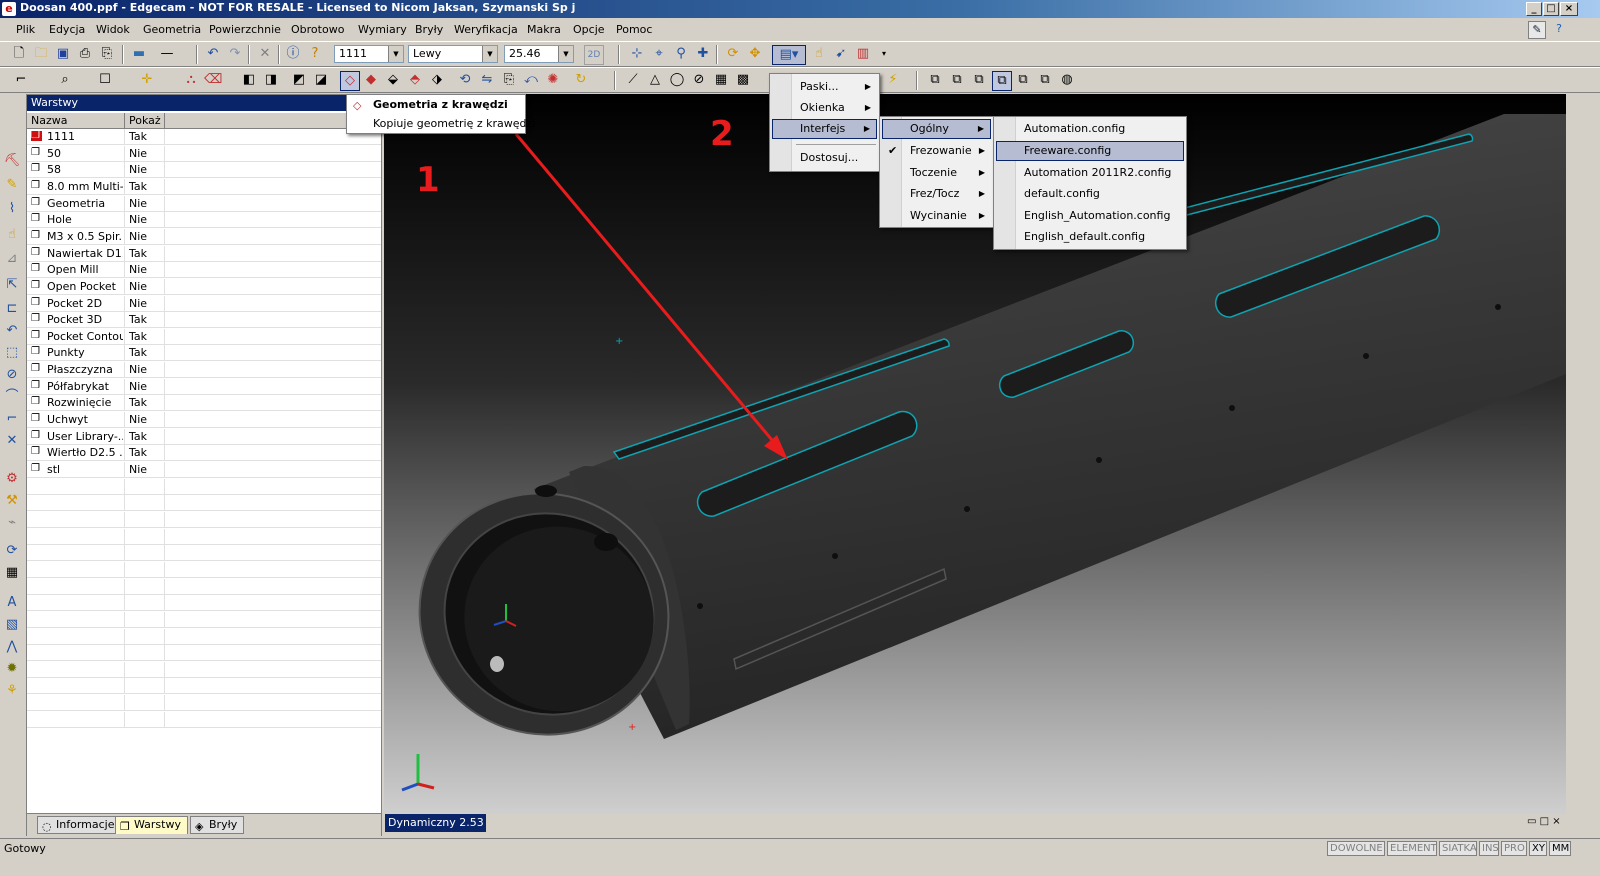 The image size is (1600, 876). What do you see at coordinates (1458, 848) in the screenshot?
I see `indicator-siatka: SIATKA` at bounding box center [1458, 848].